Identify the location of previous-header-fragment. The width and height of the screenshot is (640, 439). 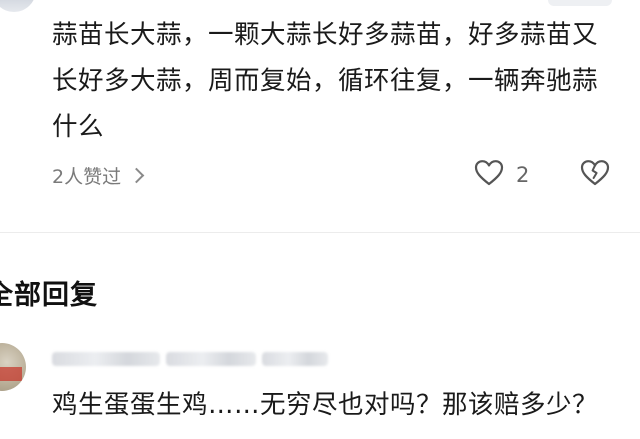
(580, 3).